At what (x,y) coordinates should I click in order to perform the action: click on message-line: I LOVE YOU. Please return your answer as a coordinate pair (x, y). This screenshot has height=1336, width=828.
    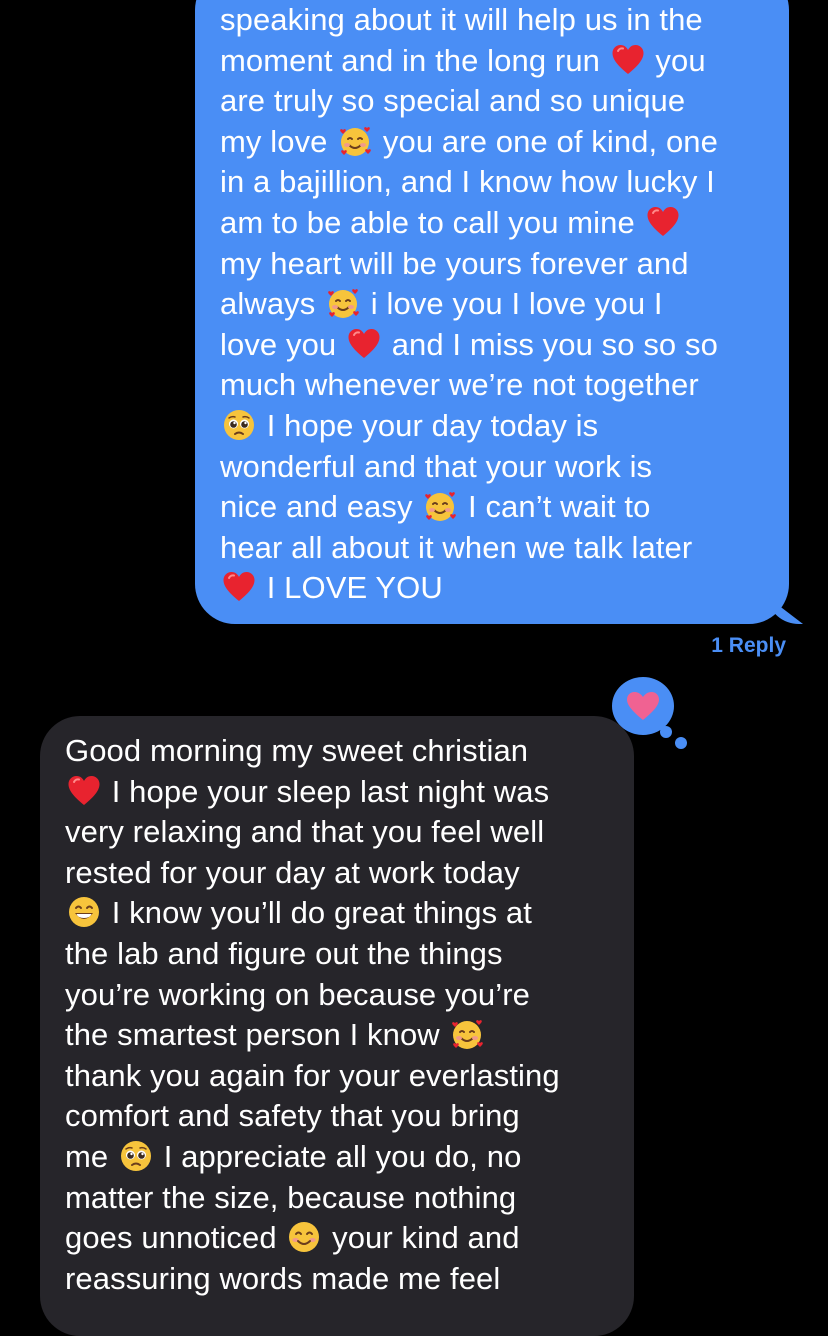
    Looking at the image, I should click on (499, 588).